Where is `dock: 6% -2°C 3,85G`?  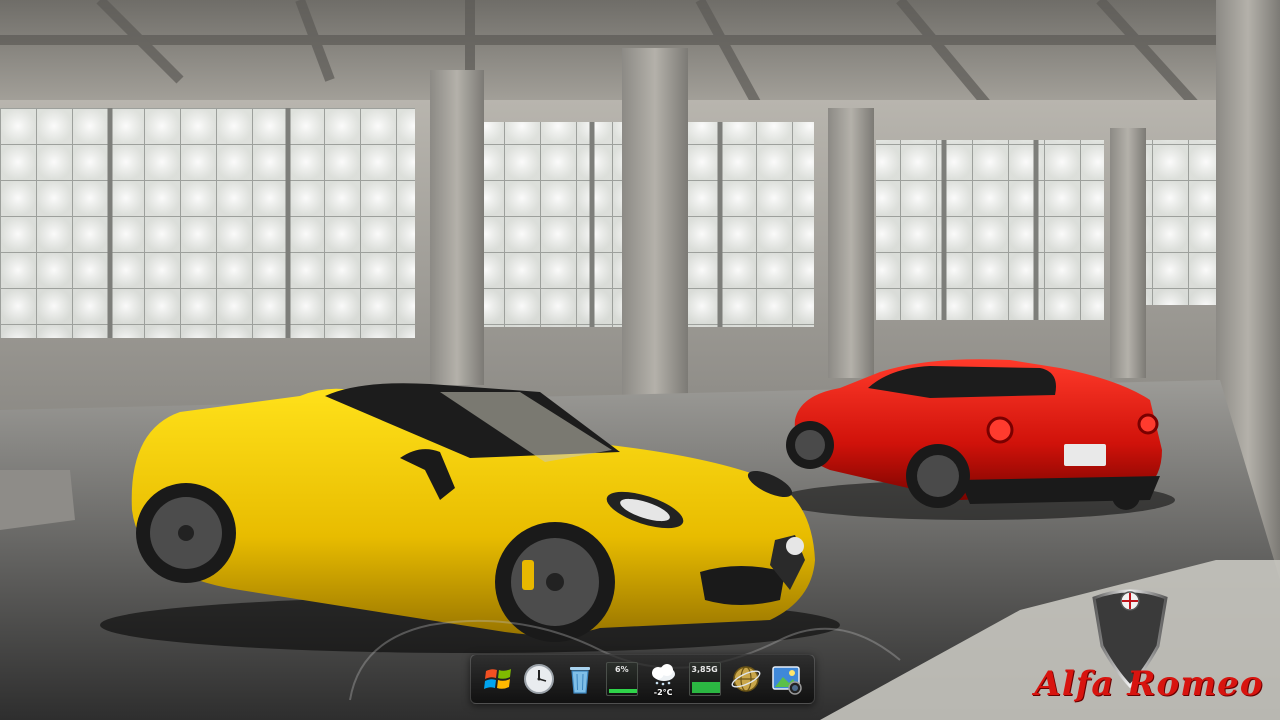
dock: 6% -2°C 3,85G is located at coordinates (642, 679).